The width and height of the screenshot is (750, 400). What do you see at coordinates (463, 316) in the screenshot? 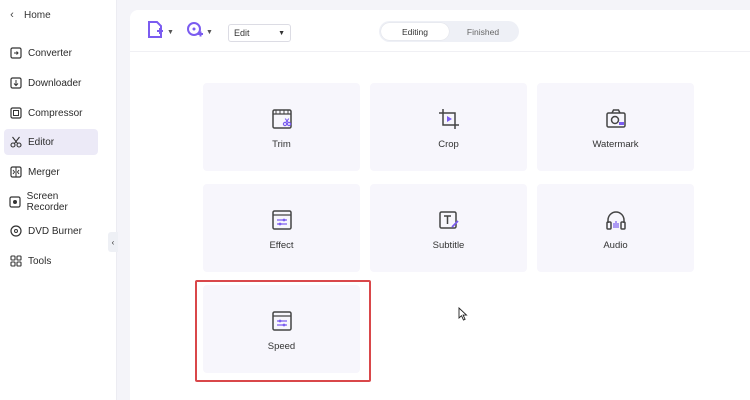
I see `mouse-cursor-icon` at bounding box center [463, 316].